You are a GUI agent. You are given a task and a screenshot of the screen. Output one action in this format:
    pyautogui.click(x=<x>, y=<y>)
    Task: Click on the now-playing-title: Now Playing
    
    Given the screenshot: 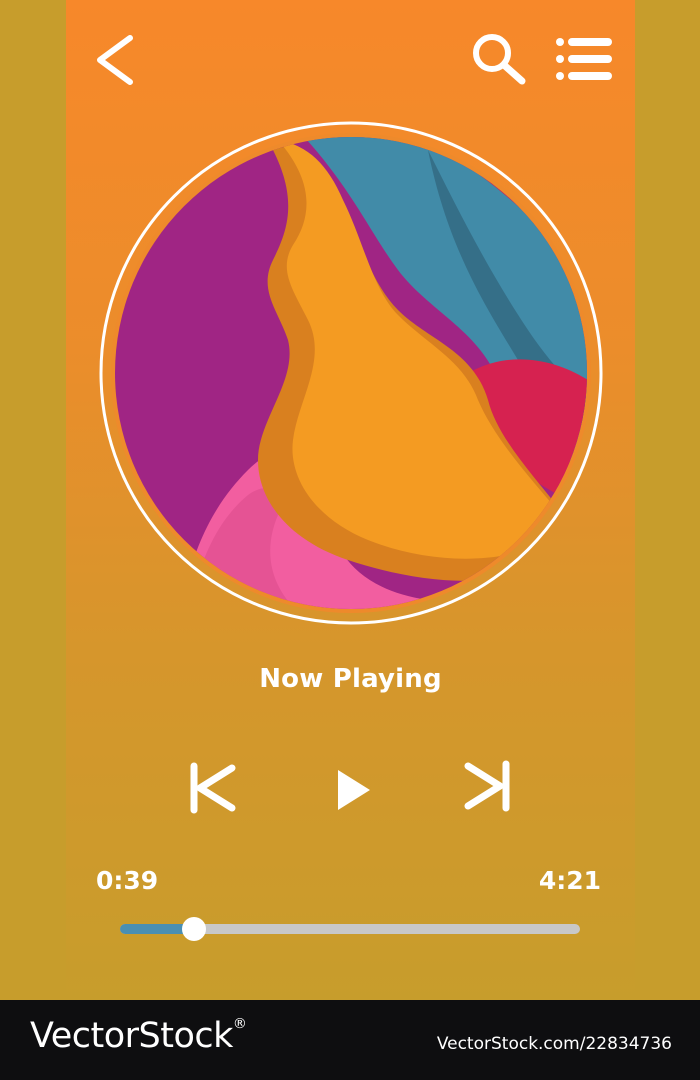 What is the action you would take?
    pyautogui.click(x=350, y=679)
    